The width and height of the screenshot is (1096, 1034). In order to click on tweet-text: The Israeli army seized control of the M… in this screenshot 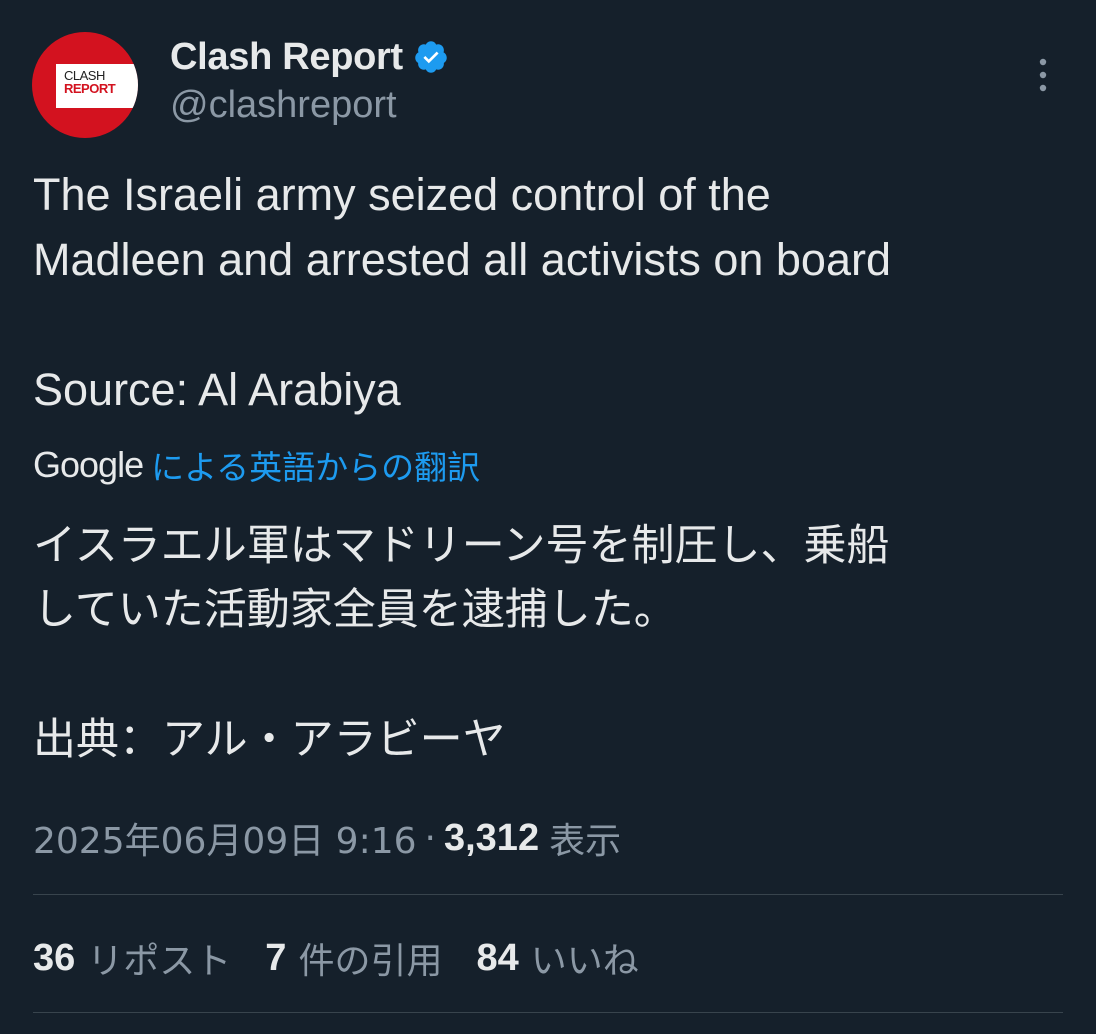, I will do `click(462, 227)`.